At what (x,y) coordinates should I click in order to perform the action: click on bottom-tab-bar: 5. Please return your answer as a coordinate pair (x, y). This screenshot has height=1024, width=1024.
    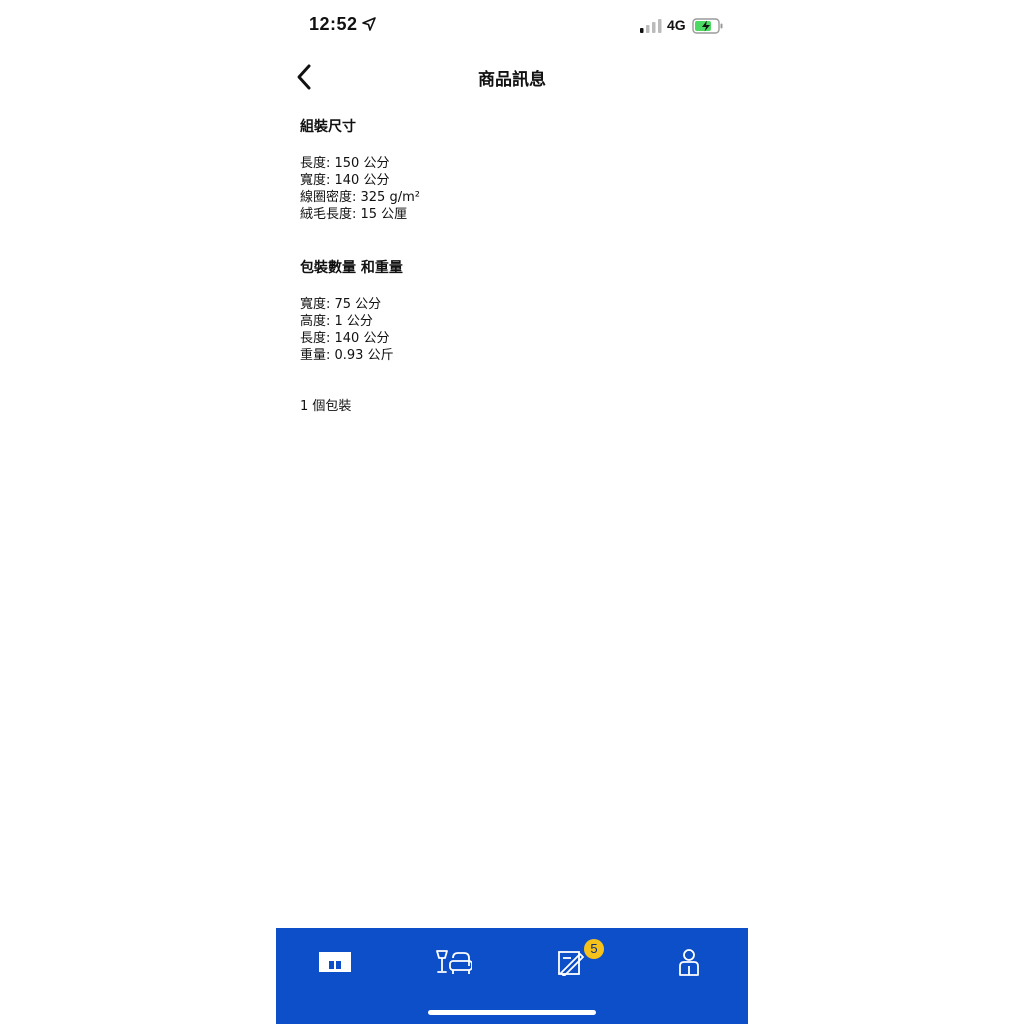
    Looking at the image, I should click on (512, 976).